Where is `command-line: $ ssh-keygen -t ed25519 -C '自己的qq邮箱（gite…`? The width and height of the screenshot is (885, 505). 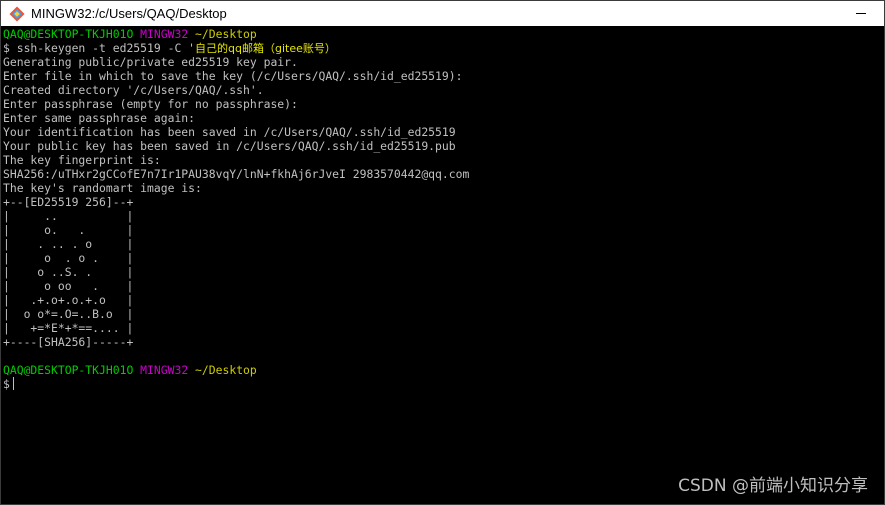
command-line: $ ssh-keygen -t ed25519 -C '自己的qq邮箱（gite… is located at coordinates (443, 48).